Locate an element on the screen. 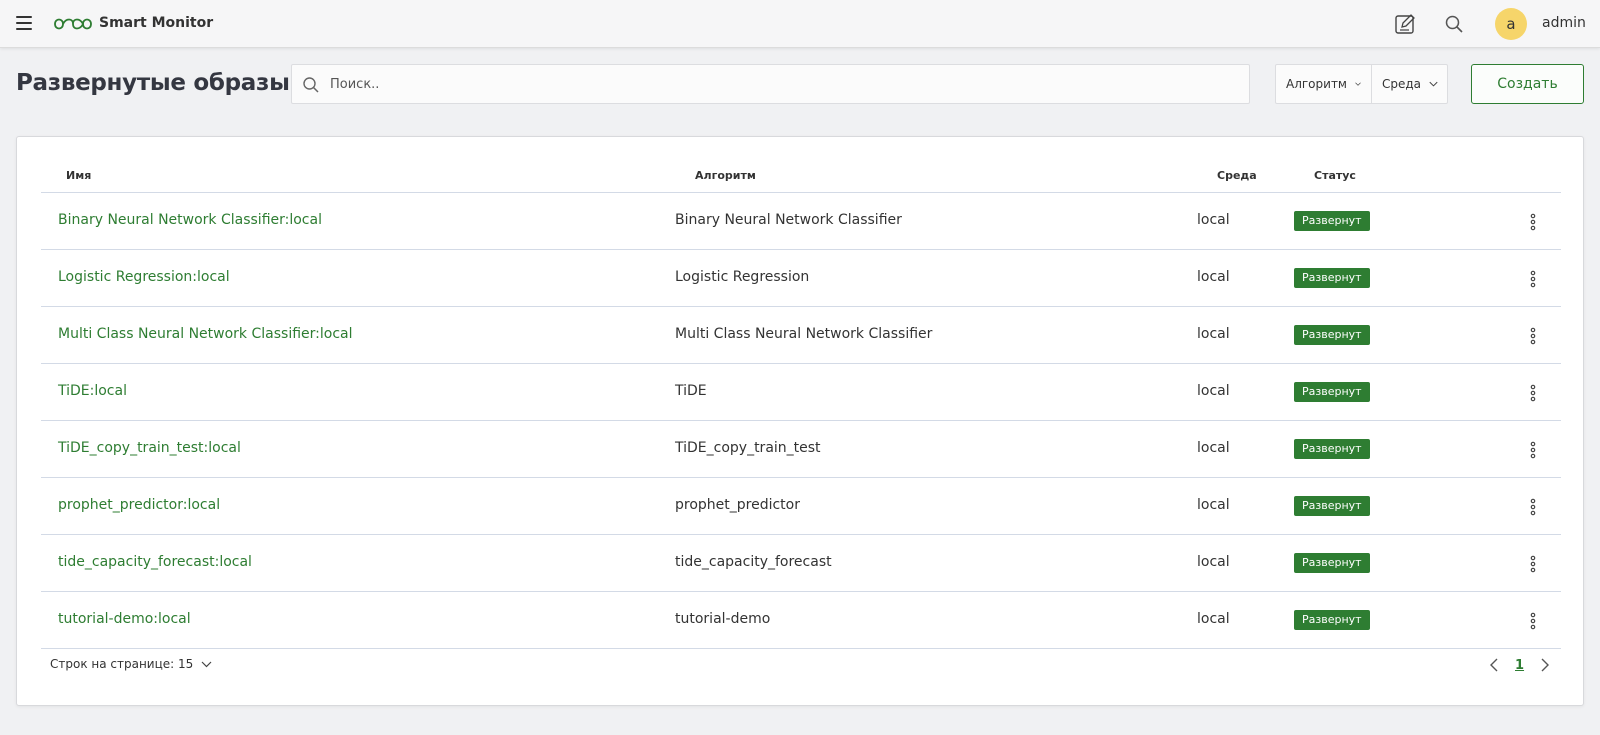  search-input is located at coordinates (780, 84).